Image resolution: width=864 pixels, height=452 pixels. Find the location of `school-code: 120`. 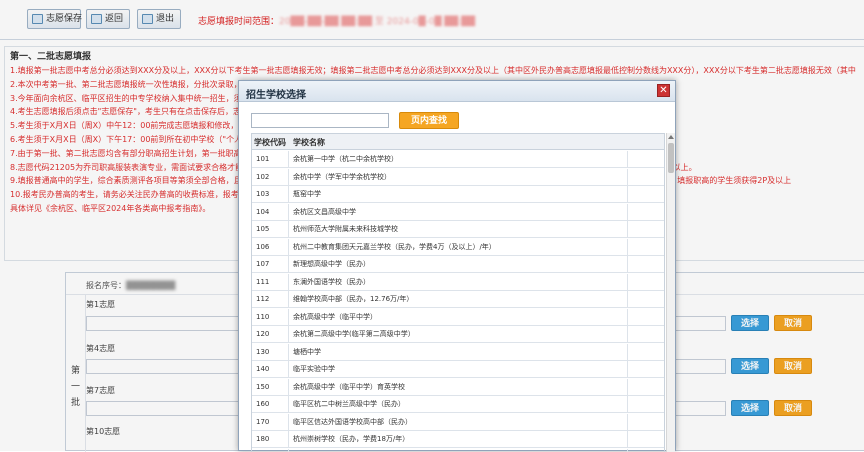

school-code: 120 is located at coordinates (270, 334).